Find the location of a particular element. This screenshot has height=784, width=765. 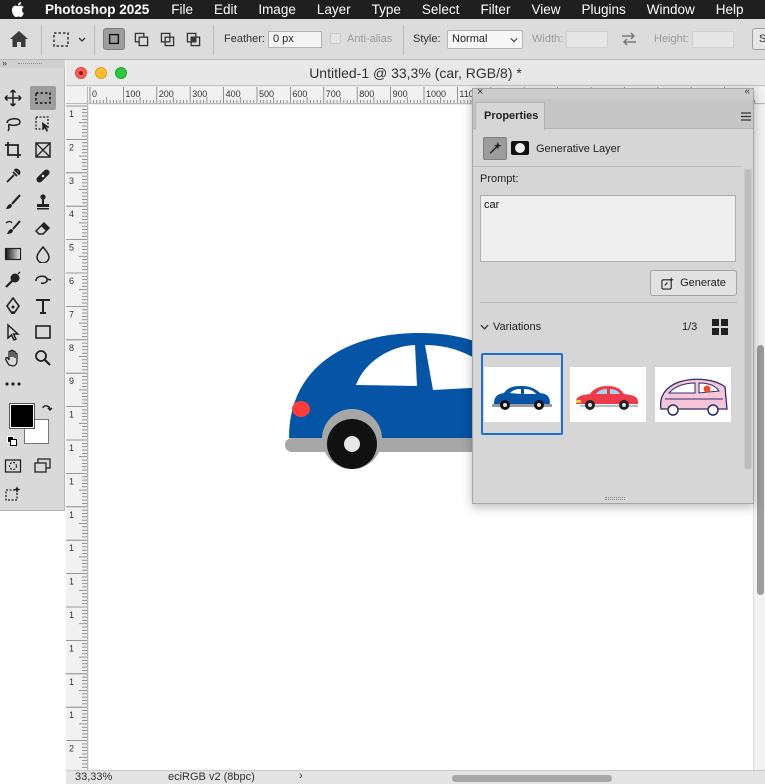

crop-icon is located at coordinates (13, 150).